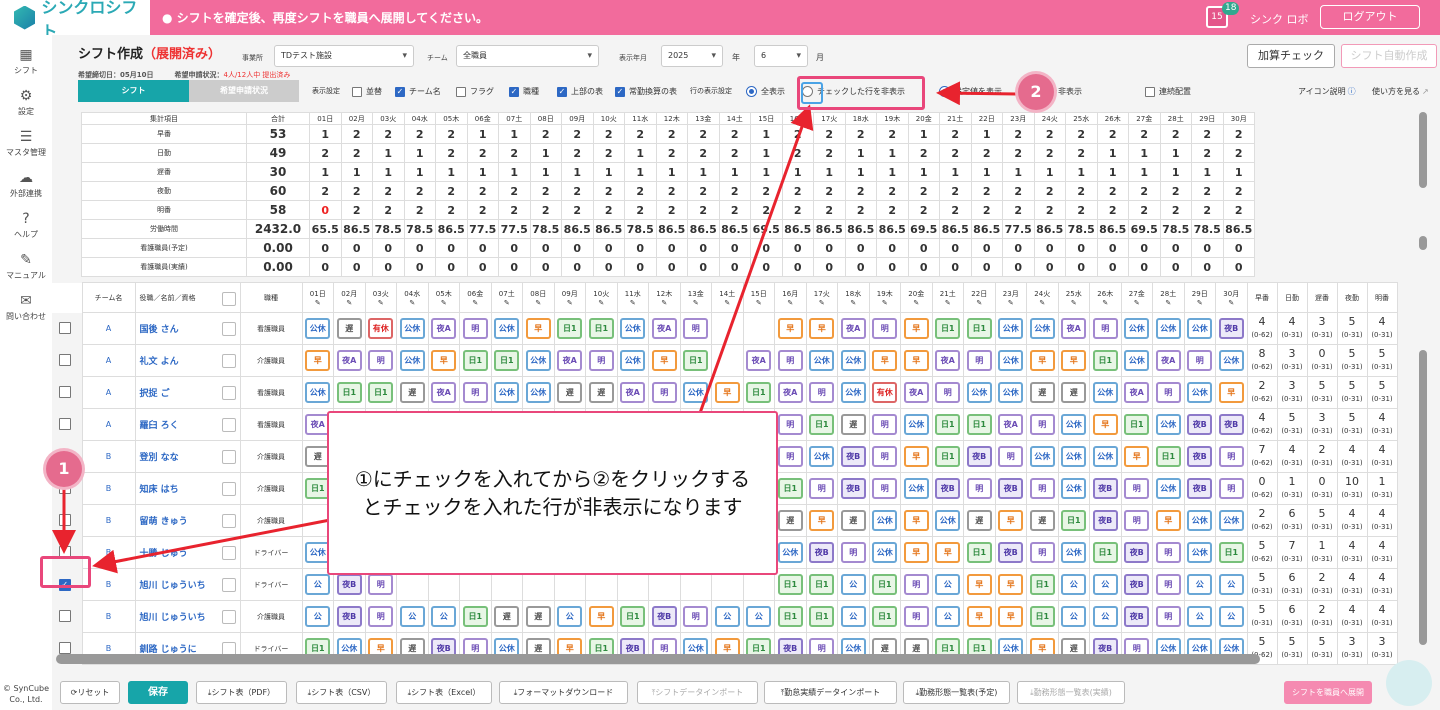 The width and height of the screenshot is (1440, 710). Describe the element at coordinates (1010, 297) in the screenshot. I see `day-header: 23月 ✎` at that location.